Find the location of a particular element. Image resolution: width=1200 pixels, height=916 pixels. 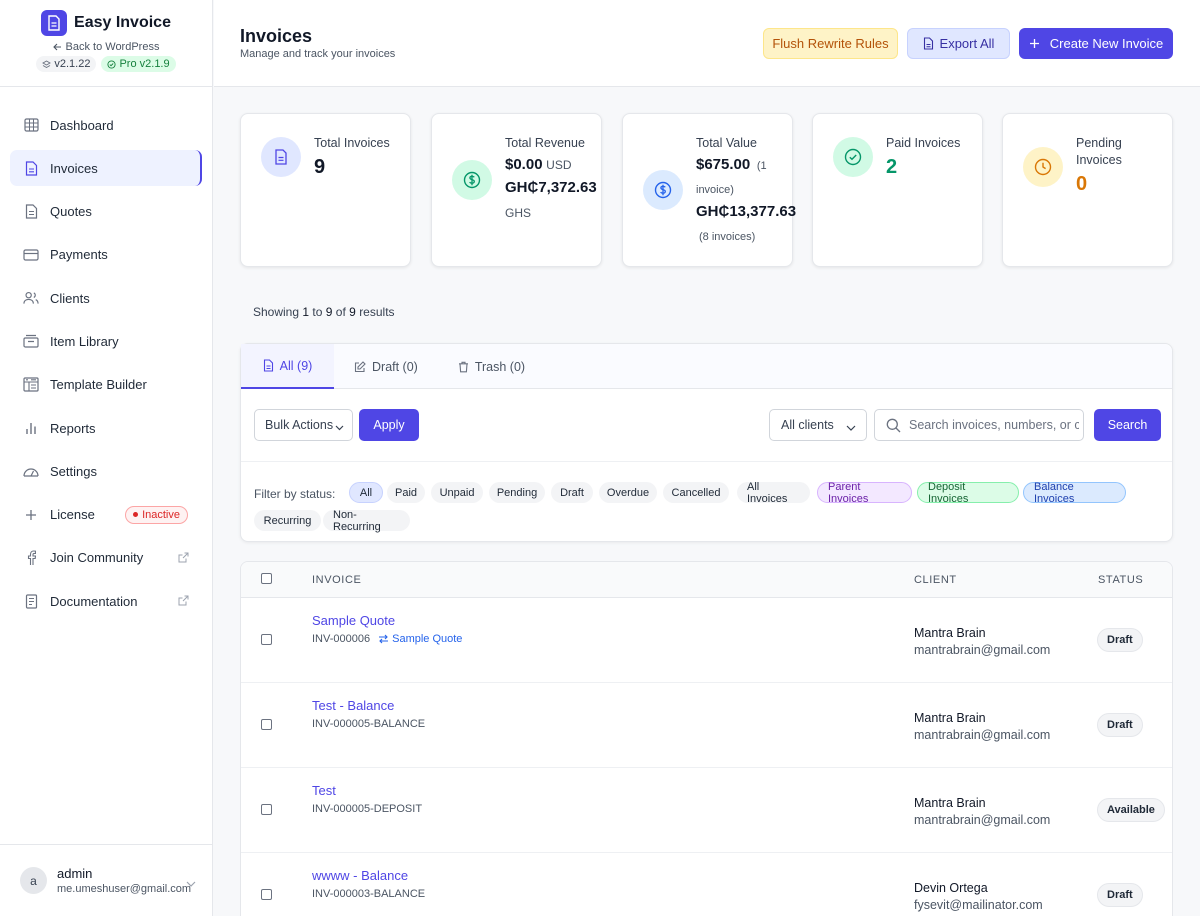

sidebar-item-item-library: Item Library is located at coordinates (106, 341).